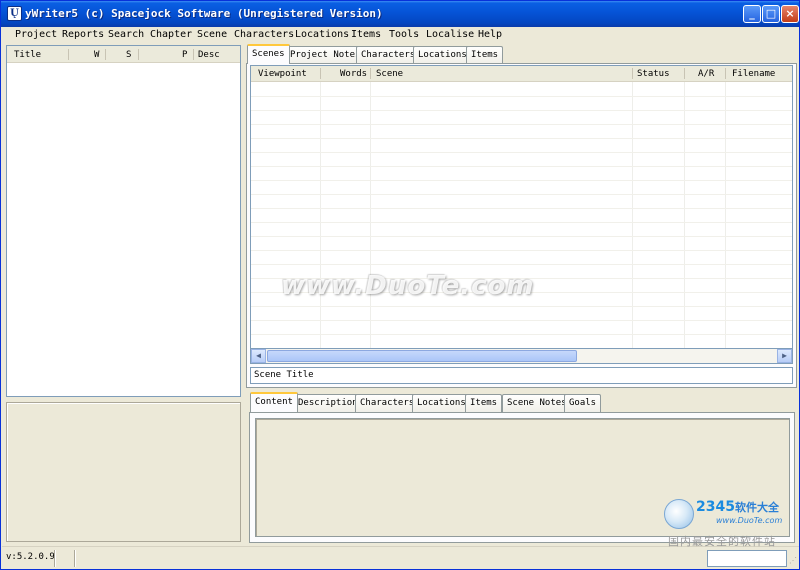 Image resolution: width=800 pixels, height=570 pixels. What do you see at coordinates (756, 507) in the screenshot?
I see `logo-brand-suffix: 软件大全` at bounding box center [756, 507].